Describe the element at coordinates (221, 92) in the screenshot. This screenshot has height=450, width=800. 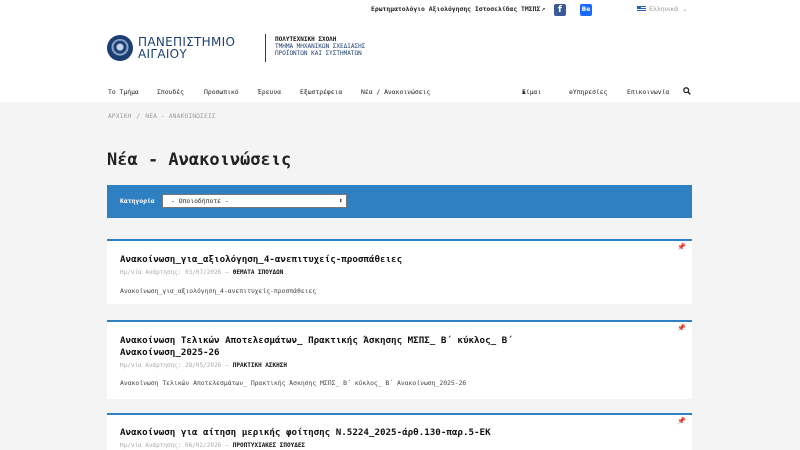
I see `nav-item-staff: Προσωπικό` at that location.